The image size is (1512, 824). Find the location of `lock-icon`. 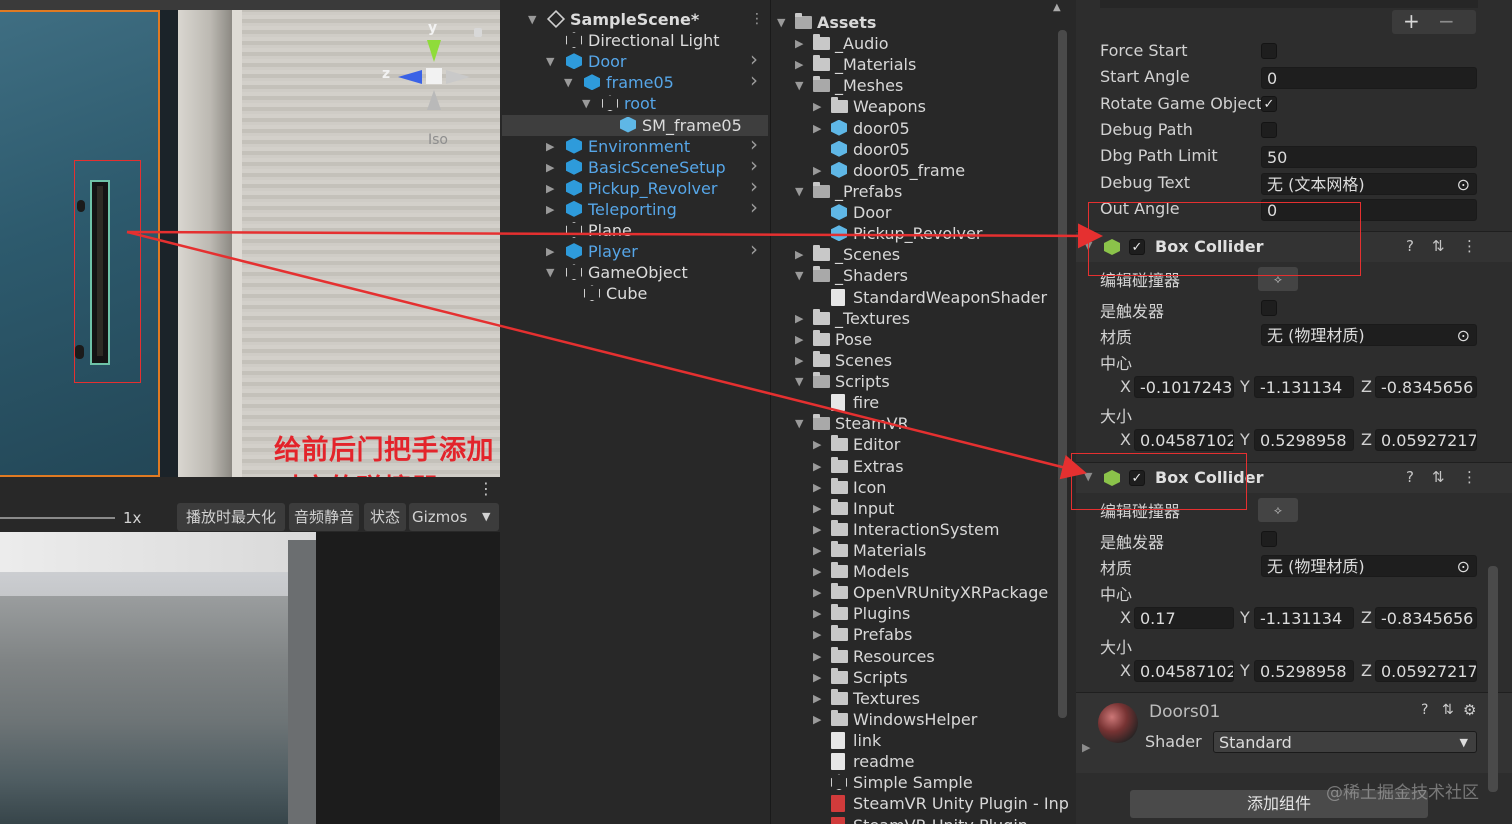

lock-icon is located at coordinates (478, 32).